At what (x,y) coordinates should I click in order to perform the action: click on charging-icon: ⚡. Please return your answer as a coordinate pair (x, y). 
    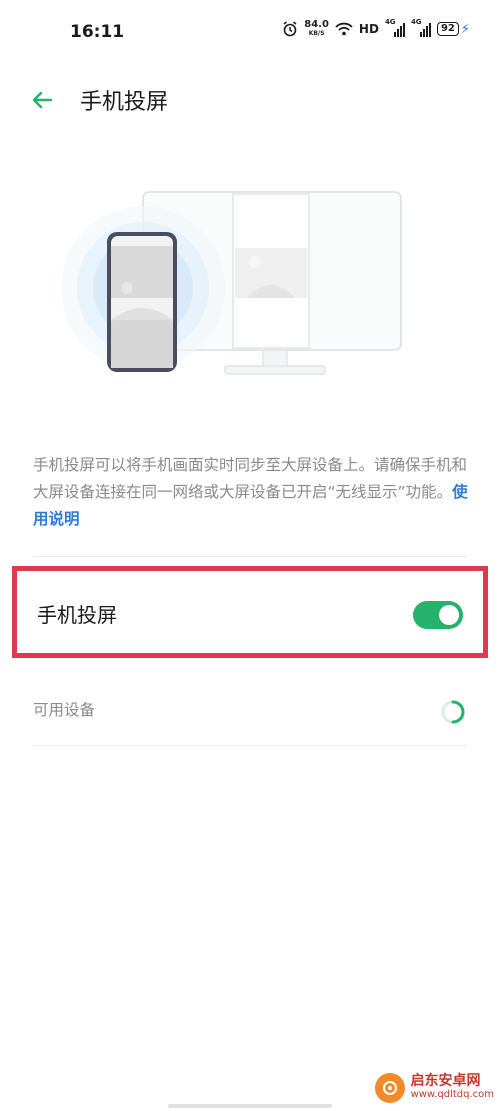
    Looking at the image, I should click on (465, 29).